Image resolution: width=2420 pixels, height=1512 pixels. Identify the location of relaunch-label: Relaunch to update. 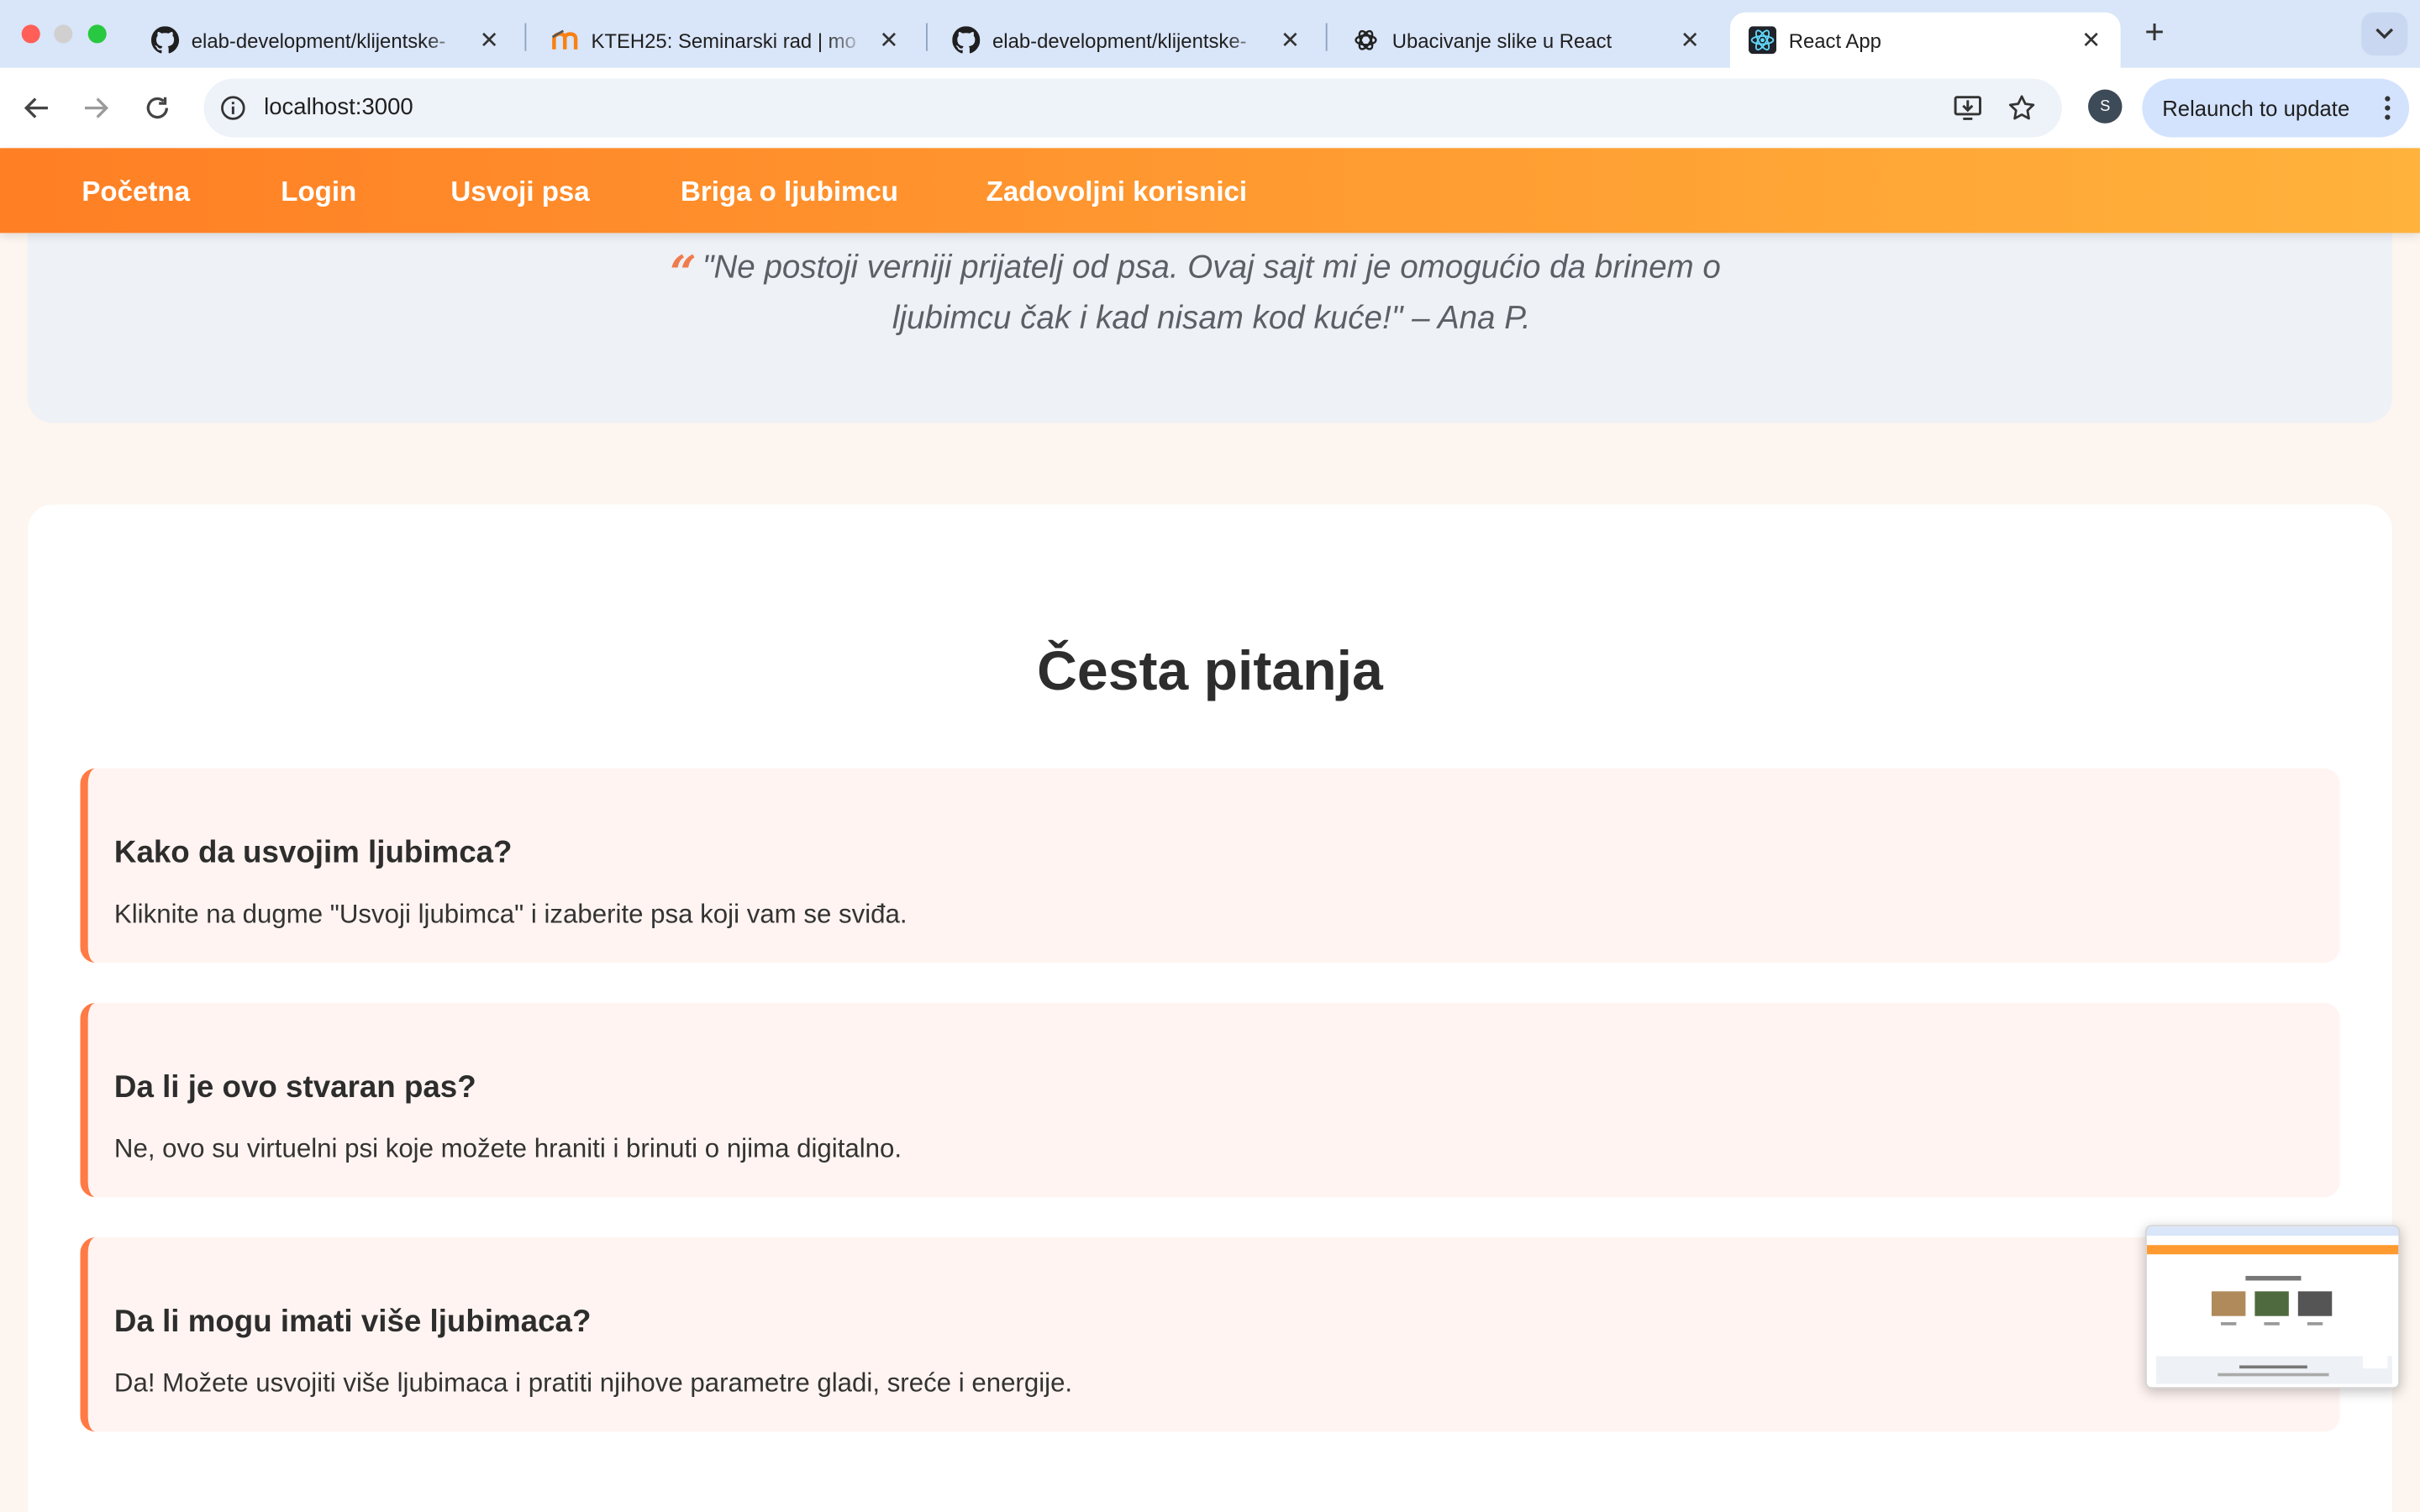
(2256, 108).